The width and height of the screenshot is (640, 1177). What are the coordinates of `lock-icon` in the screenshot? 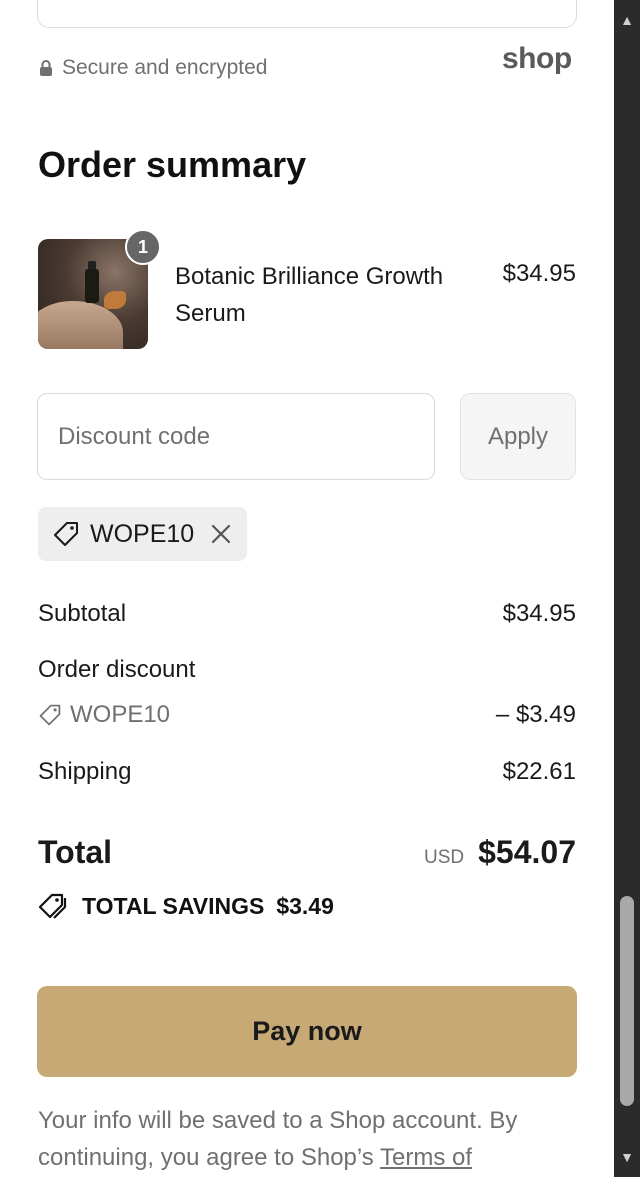 It's located at (46, 68).